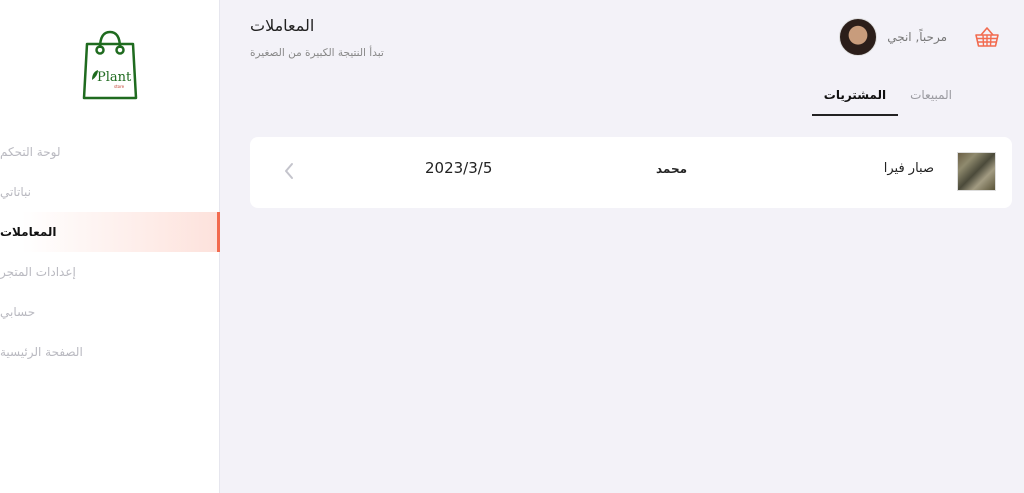  What do you see at coordinates (41, 352) in the screenshot?
I see `sidebar-item-label: الصفحة الرئيسية` at bounding box center [41, 352].